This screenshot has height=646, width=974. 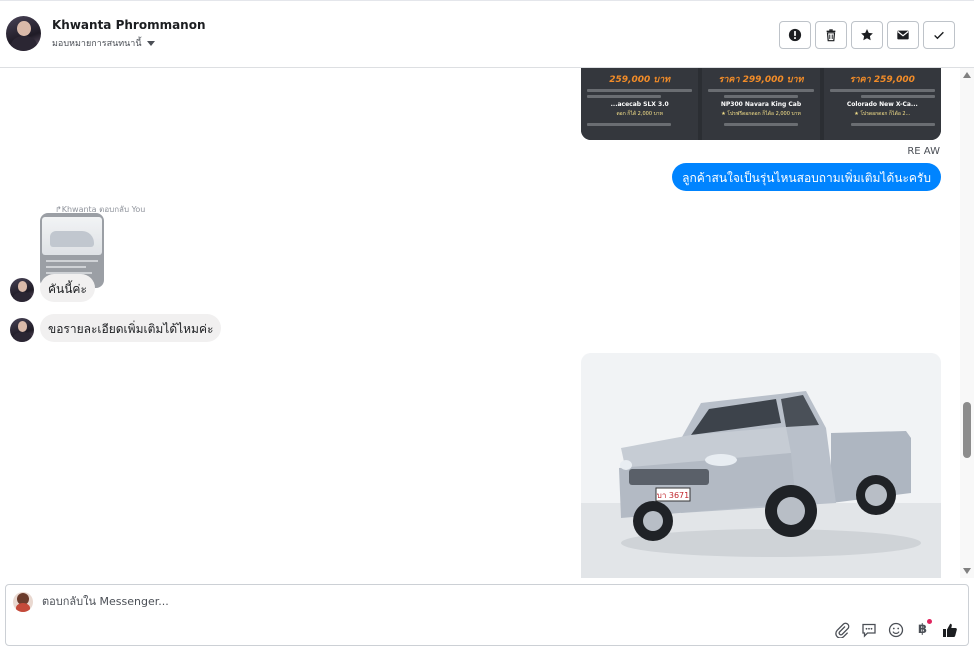 I want to click on notification-dot, so click(x=929, y=621).